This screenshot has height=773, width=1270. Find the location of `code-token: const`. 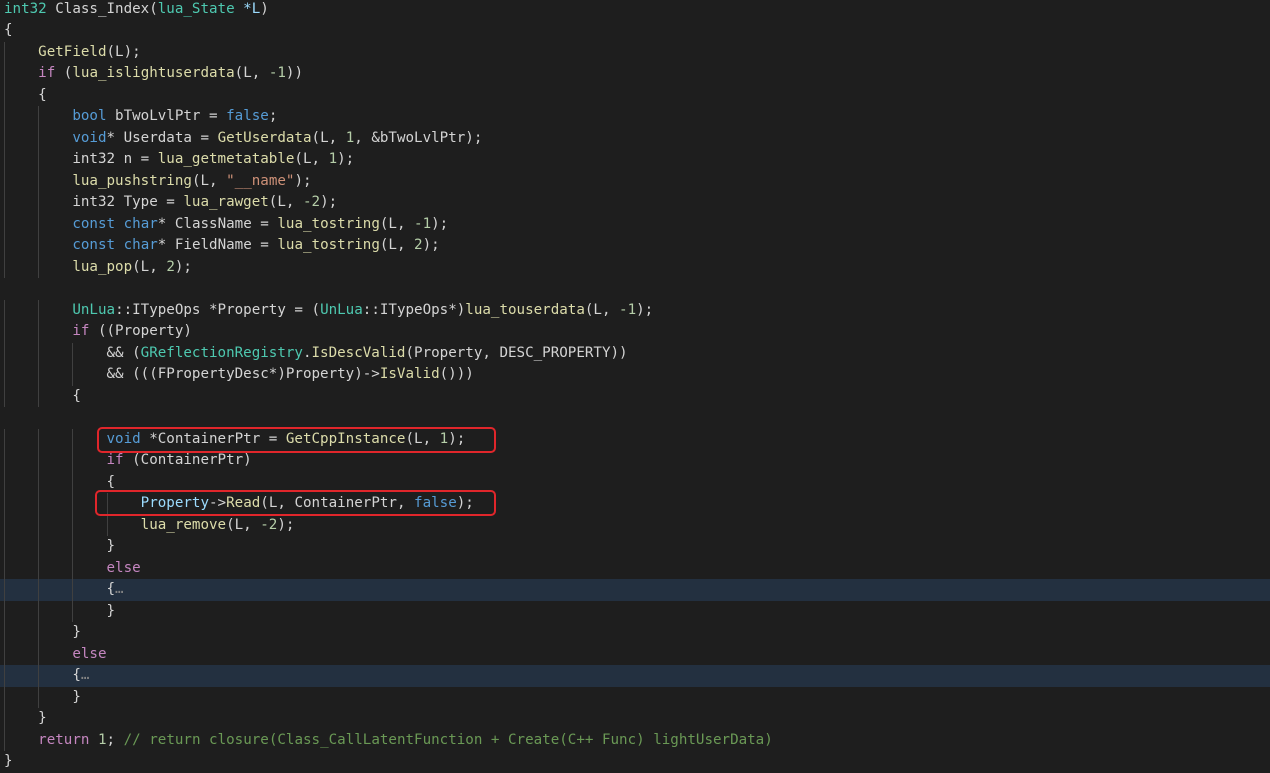

code-token: const is located at coordinates (94, 245).